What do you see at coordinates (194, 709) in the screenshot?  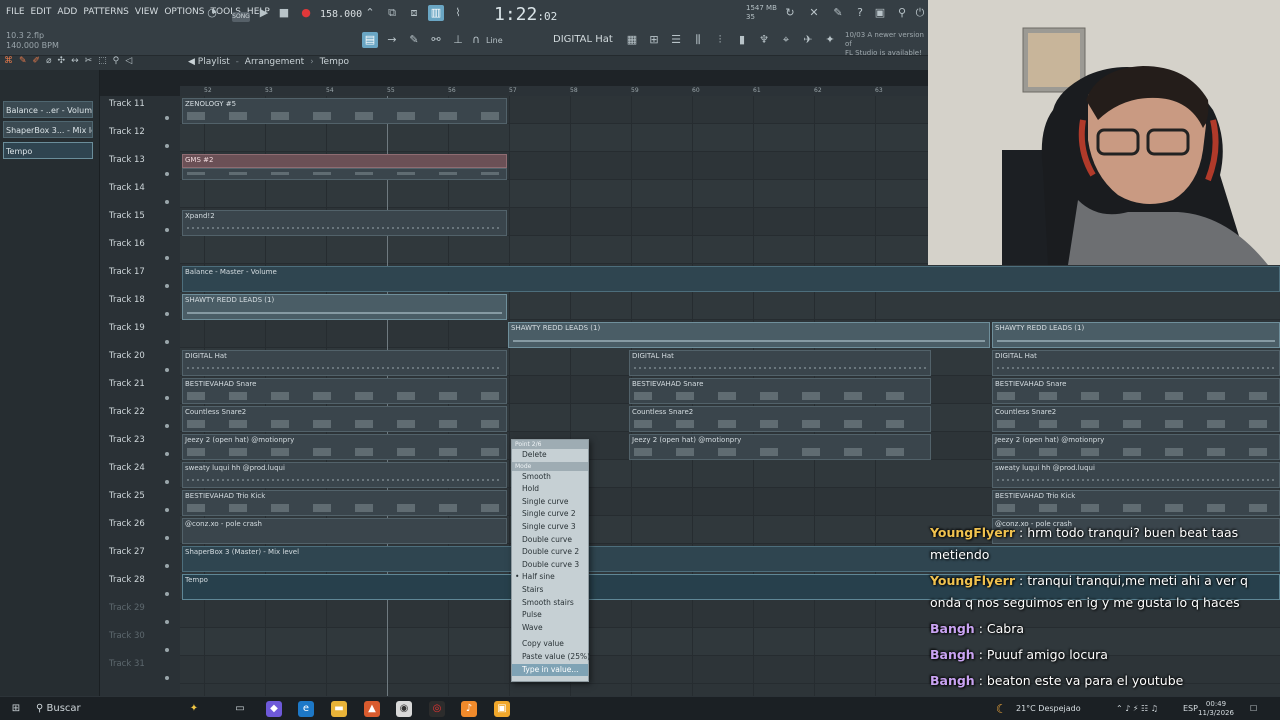 I see `copilot-sparkle-icon: ✦` at bounding box center [194, 709].